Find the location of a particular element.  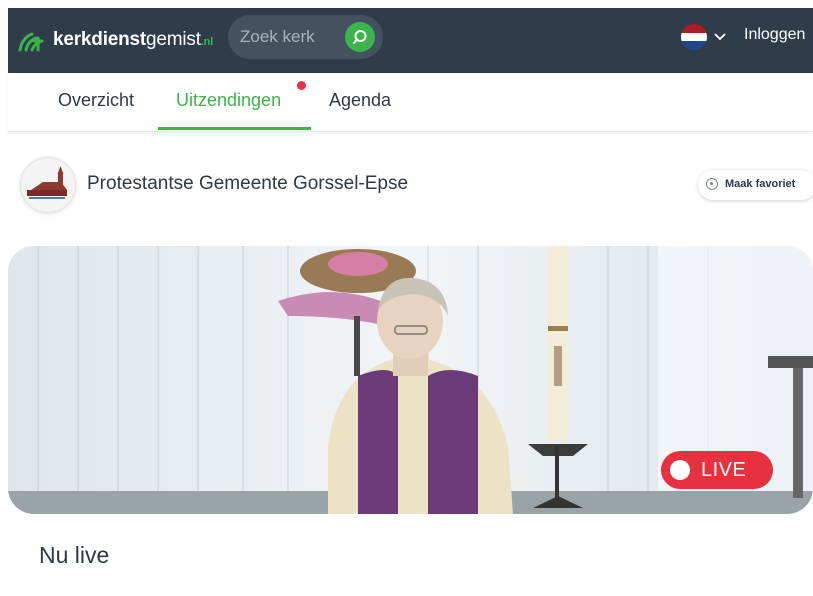

tab-agenda: Agenda is located at coordinates (360, 100).